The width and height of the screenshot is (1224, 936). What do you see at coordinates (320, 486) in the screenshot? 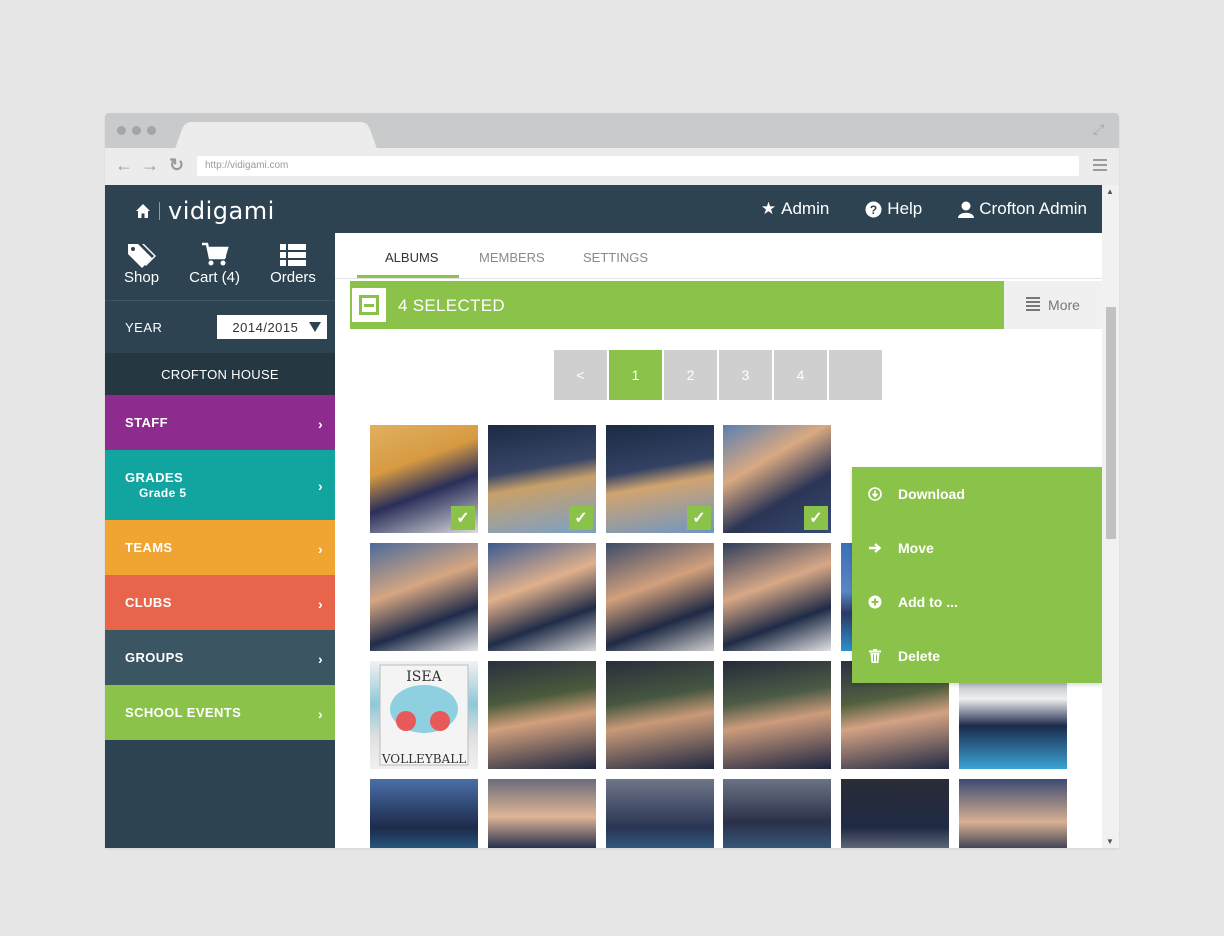
I see `chevron-right-icon: ›` at bounding box center [320, 486].